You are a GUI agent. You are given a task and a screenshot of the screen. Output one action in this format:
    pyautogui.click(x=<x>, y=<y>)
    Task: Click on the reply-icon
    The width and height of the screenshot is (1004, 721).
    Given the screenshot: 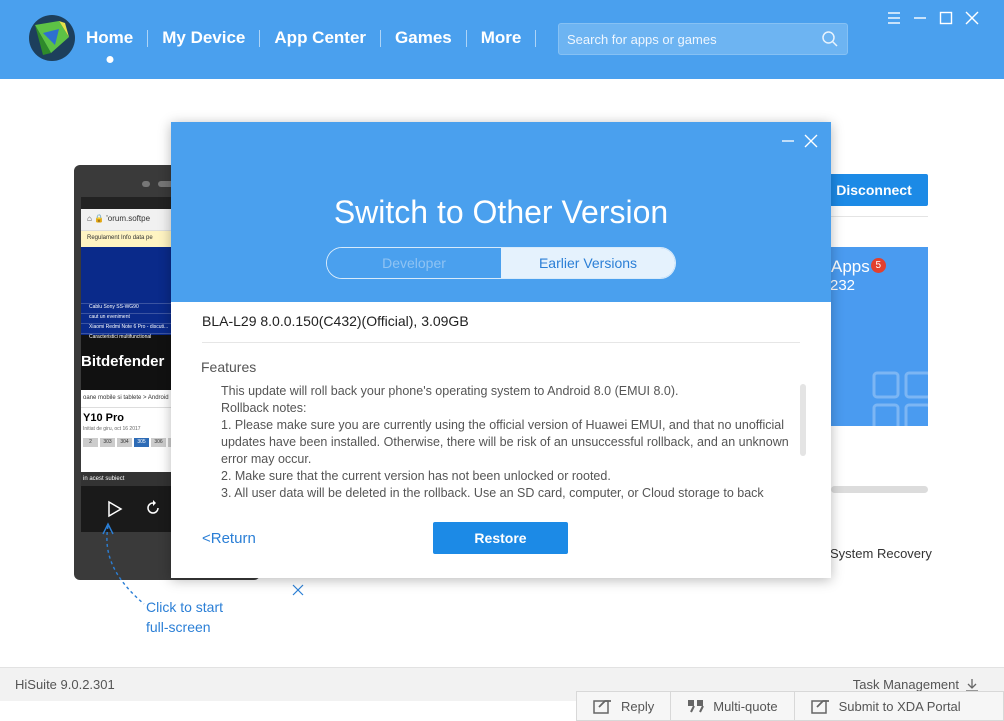 What is the action you would take?
    pyautogui.click(x=602, y=707)
    